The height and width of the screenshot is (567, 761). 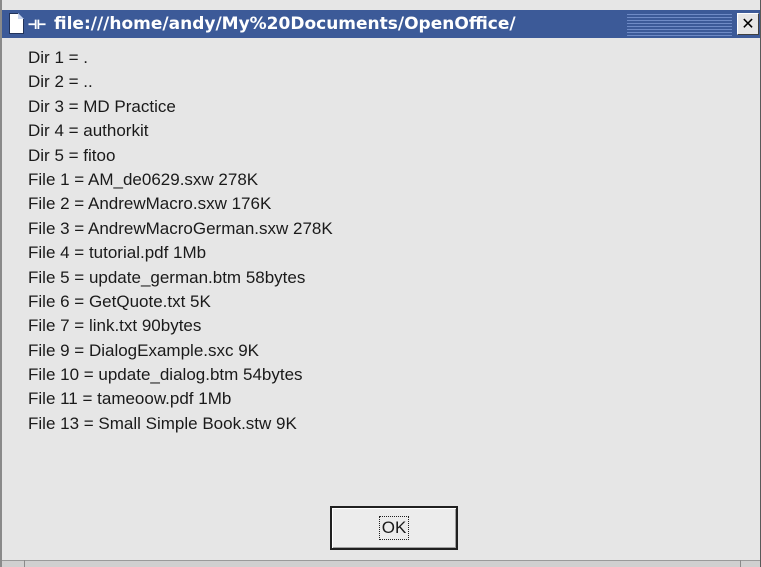 I want to click on list-item: Dir 2 = .., so click(x=60, y=82).